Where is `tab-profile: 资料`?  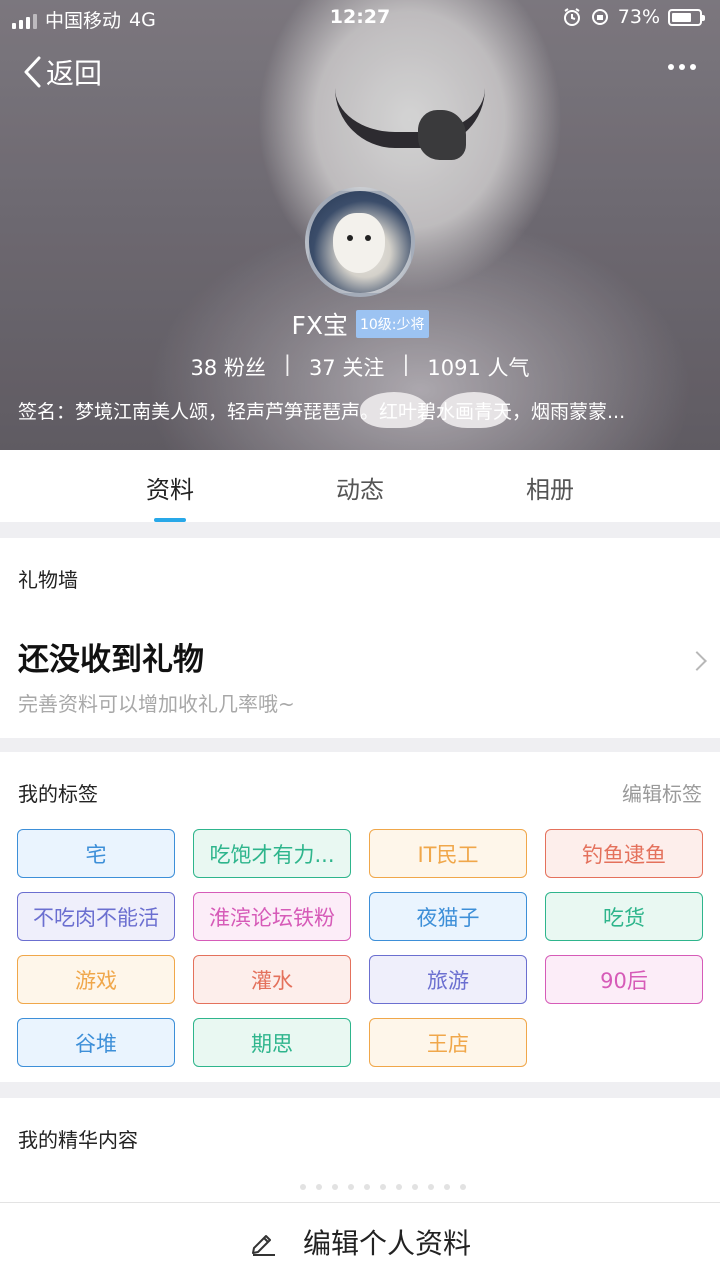
tab-profile: 资料 is located at coordinates (170, 487).